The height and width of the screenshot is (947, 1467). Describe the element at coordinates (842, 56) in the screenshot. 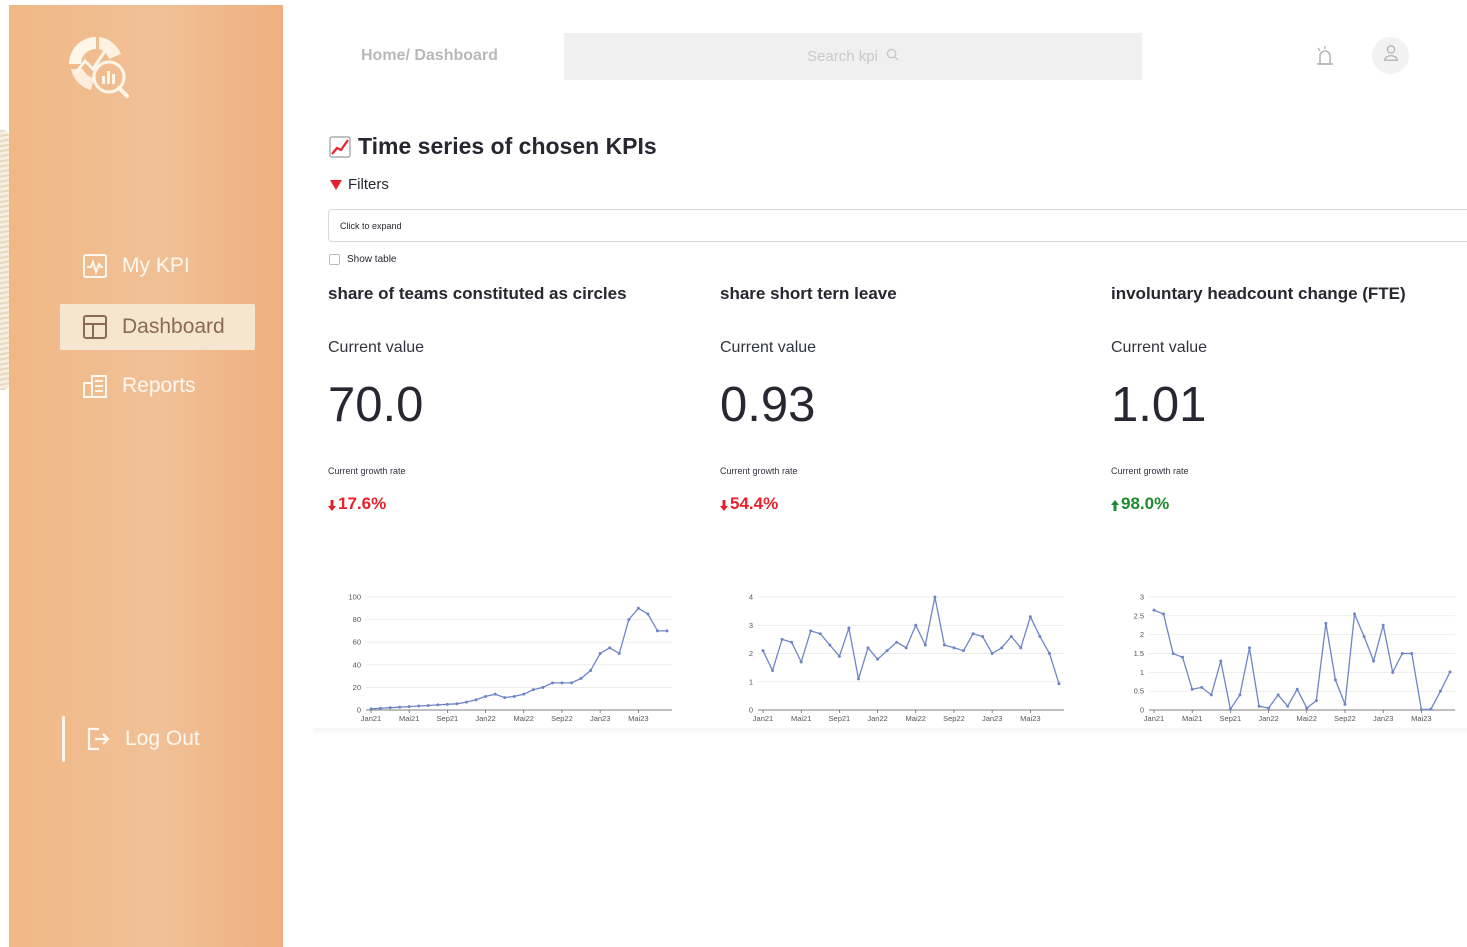

I see `search-placeholder: Search kpi` at that location.